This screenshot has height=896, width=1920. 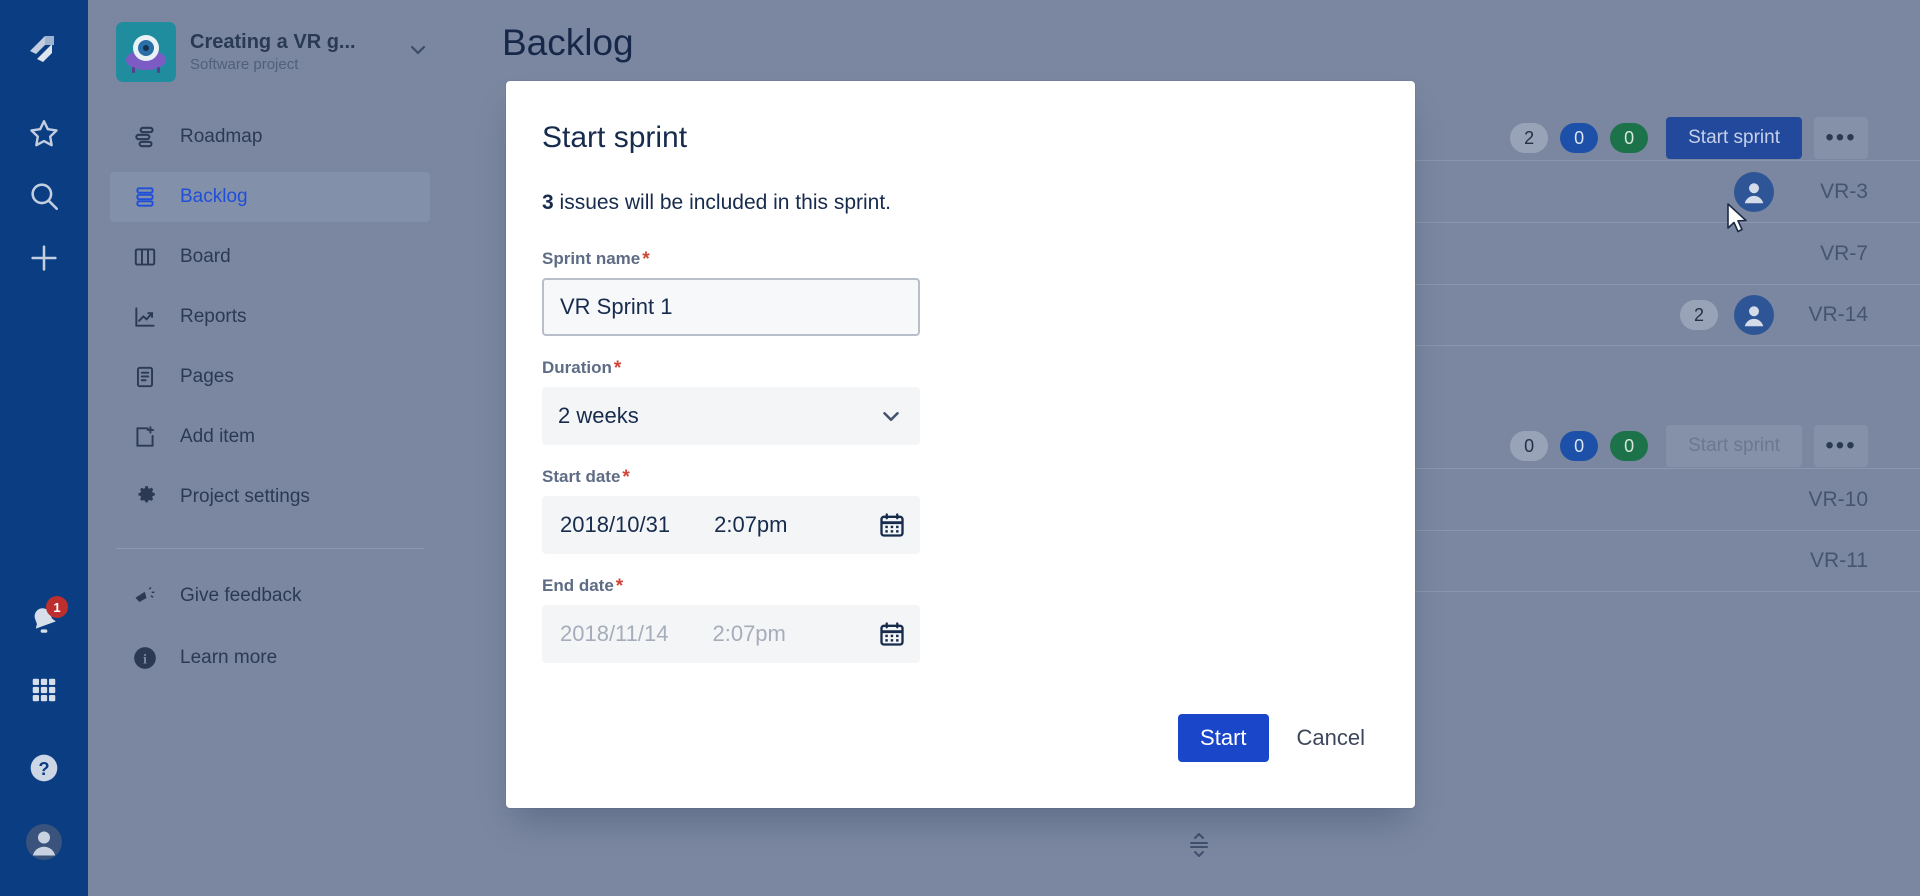 What do you see at coordinates (722, 202) in the screenshot?
I see `included-issue-text: issues will be included in this sprint.` at bounding box center [722, 202].